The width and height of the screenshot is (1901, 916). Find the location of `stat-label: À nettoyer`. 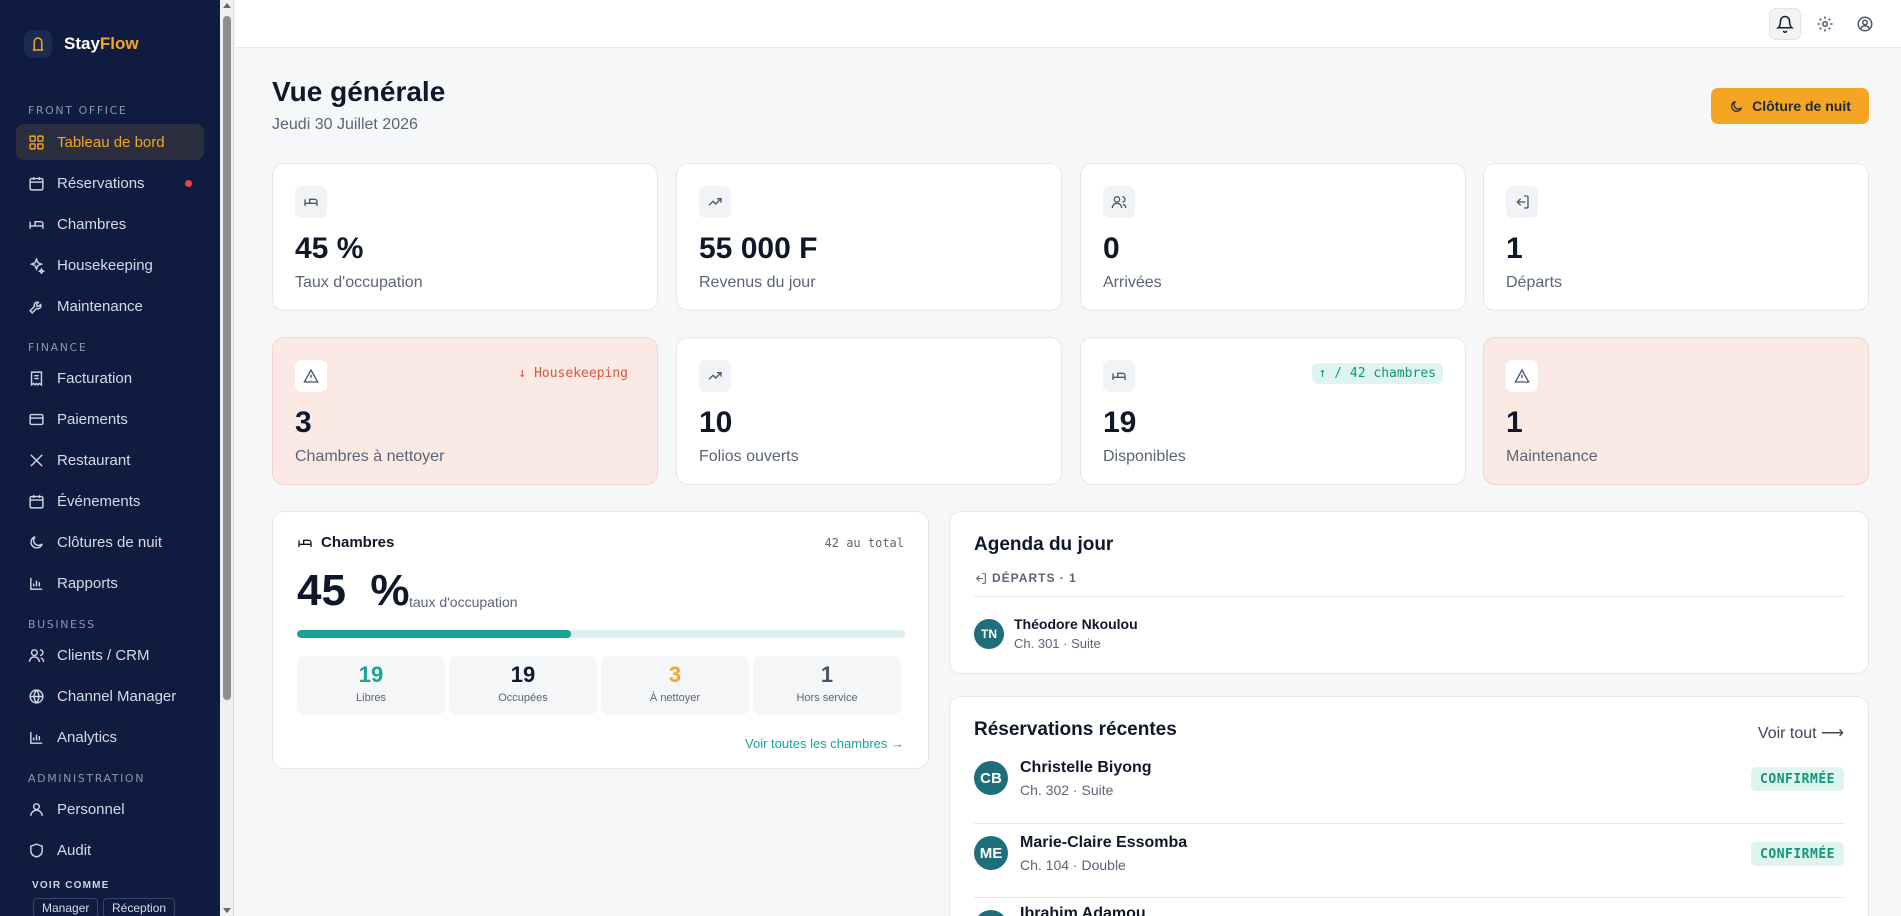

stat-label: À nettoyer is located at coordinates (675, 698).